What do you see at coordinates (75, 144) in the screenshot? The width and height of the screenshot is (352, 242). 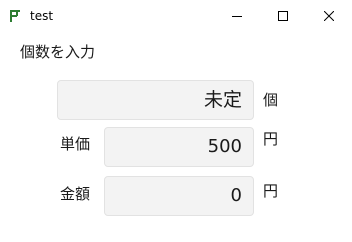 I see `price-label: 単価` at bounding box center [75, 144].